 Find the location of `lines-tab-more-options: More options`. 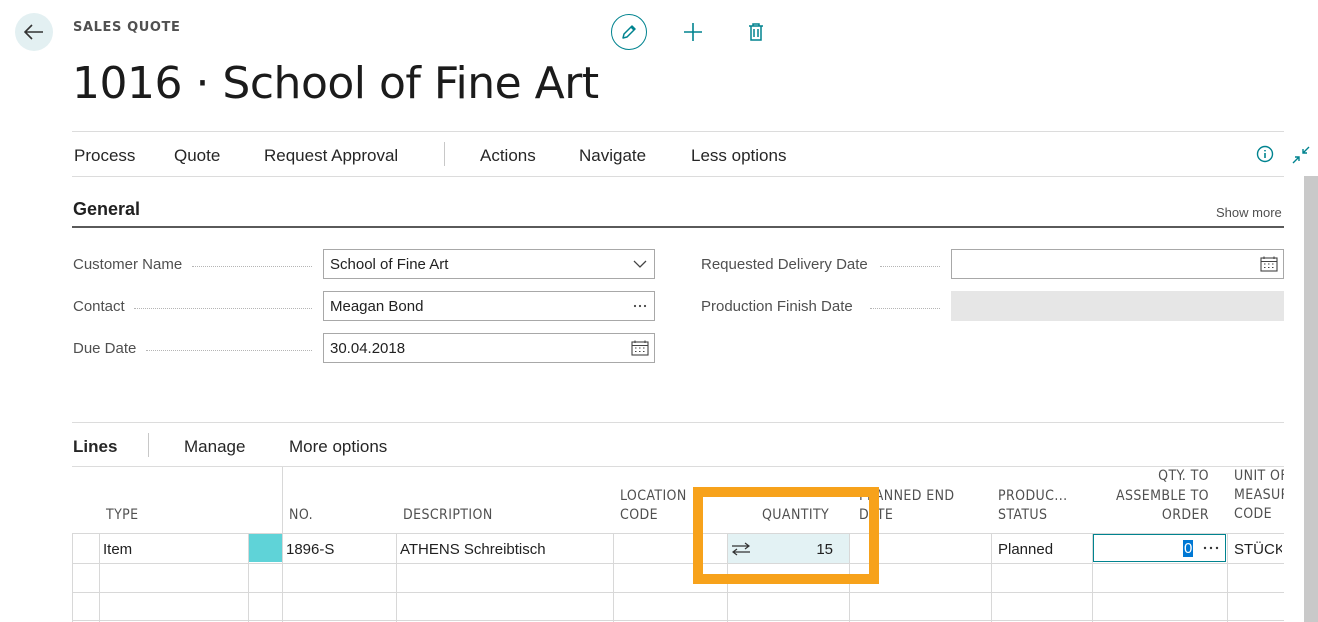

lines-tab-more-options: More options is located at coordinates (338, 447).